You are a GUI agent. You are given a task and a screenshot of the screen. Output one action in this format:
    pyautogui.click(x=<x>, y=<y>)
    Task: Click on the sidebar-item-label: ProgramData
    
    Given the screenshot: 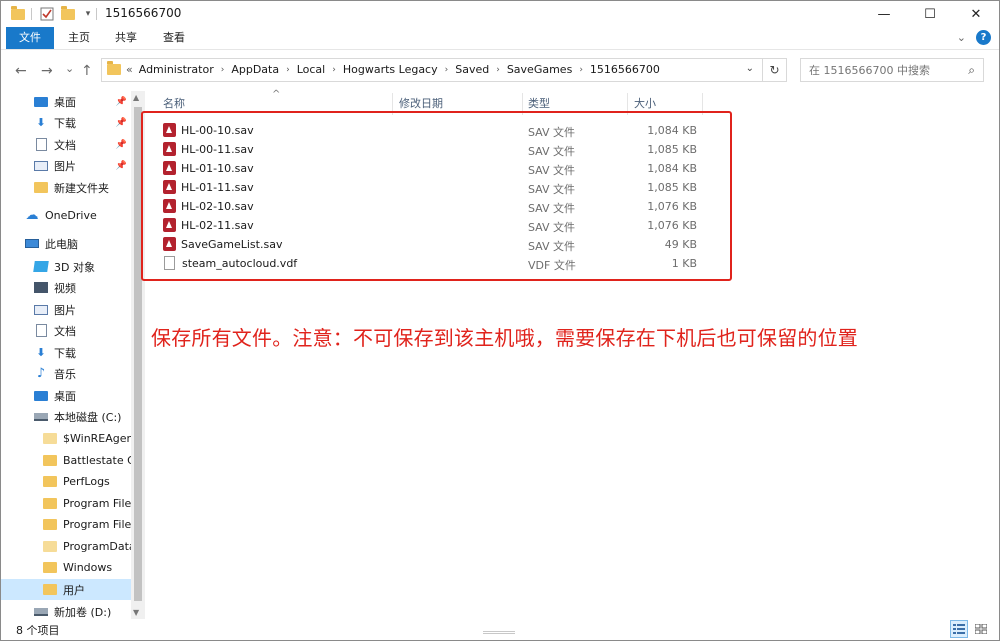 What is the action you would take?
    pyautogui.click(x=97, y=546)
    